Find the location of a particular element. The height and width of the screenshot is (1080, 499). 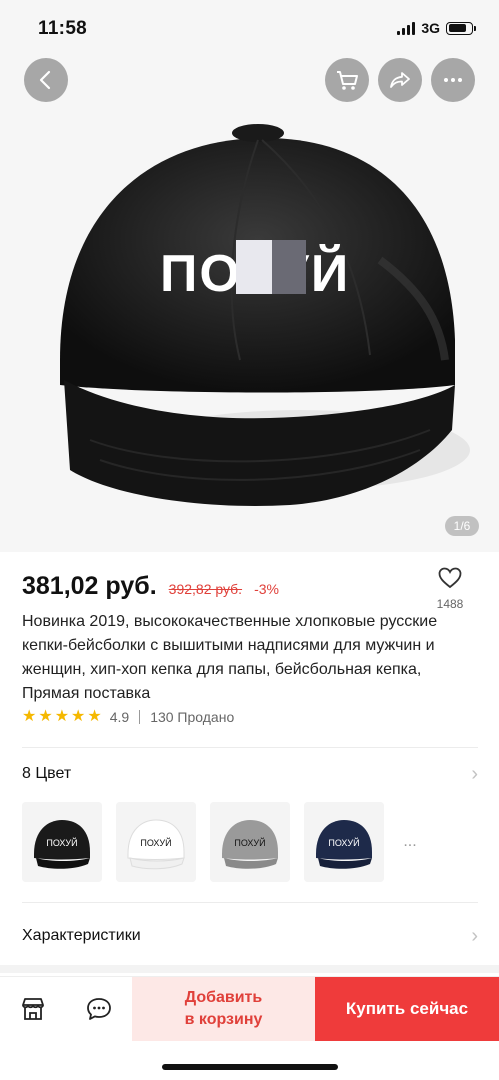

bottom-action-bar: Добавить в корзину Купить сейчас is located at coordinates (249, 1008).